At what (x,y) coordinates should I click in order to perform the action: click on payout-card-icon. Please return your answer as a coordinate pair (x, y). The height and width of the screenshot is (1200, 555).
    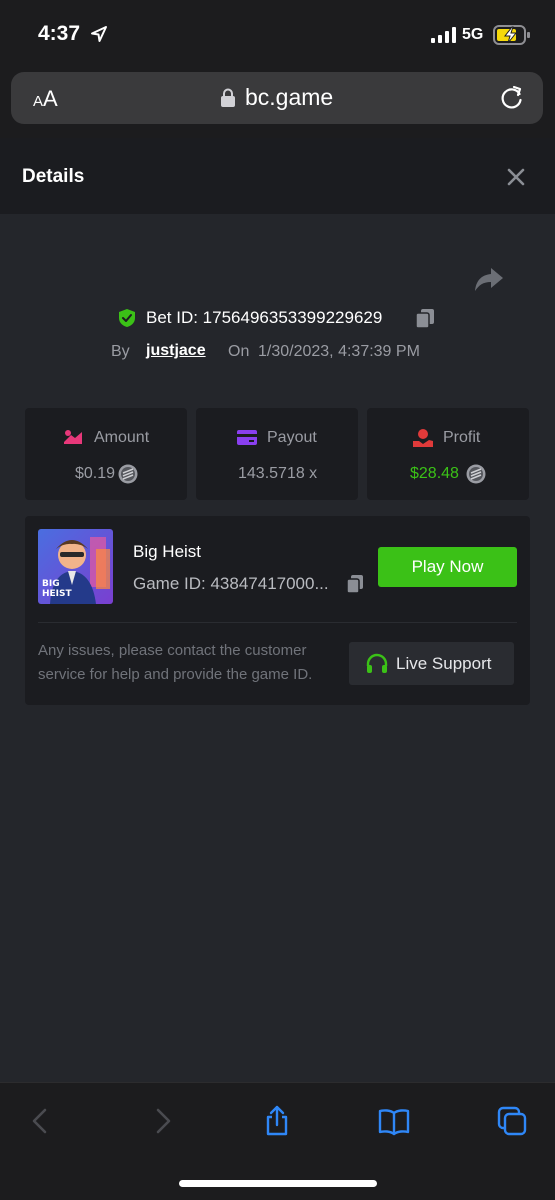
    Looking at the image, I should click on (247, 437).